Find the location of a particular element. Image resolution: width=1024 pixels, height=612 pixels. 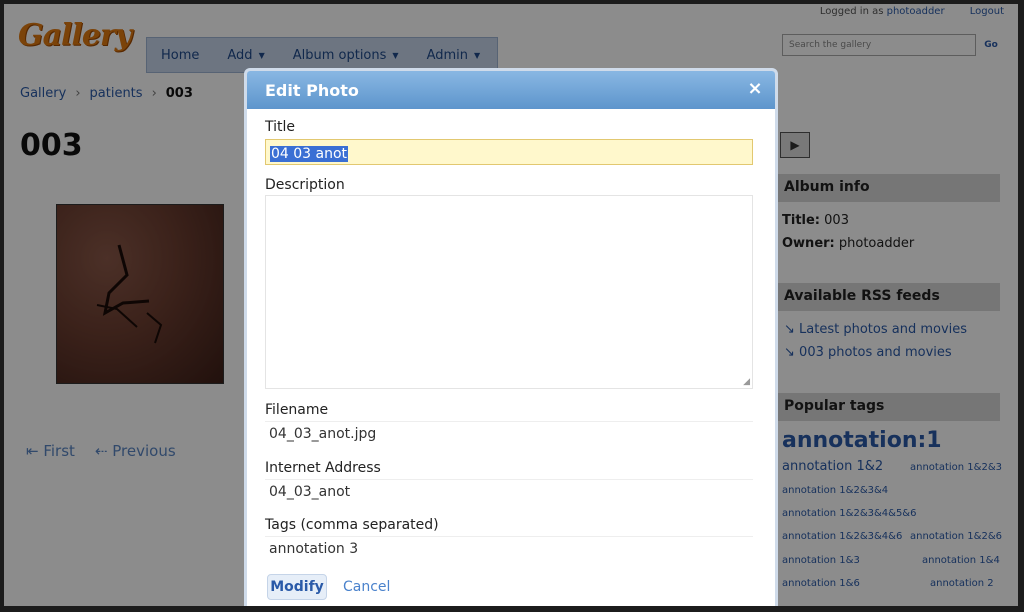

internet-address-field: 04_03_anot is located at coordinates (509, 492).